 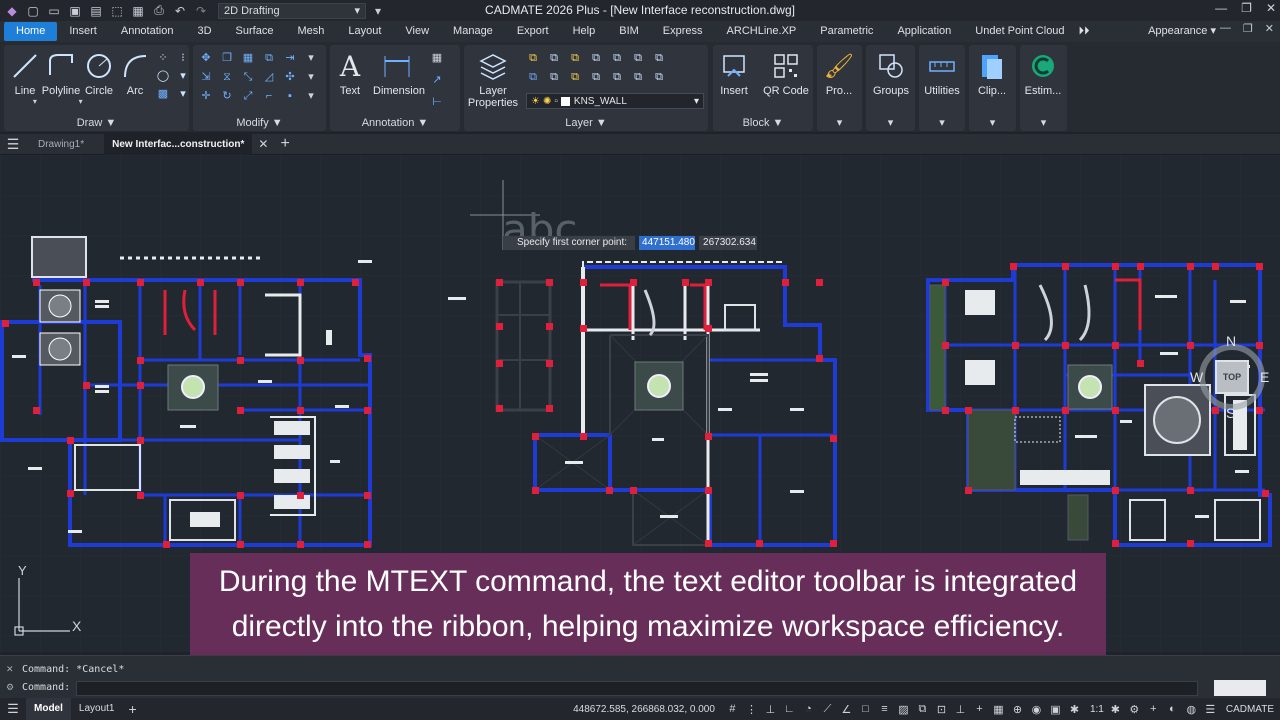 I want to click on tab-annotation: Annotation, so click(x=147, y=31).